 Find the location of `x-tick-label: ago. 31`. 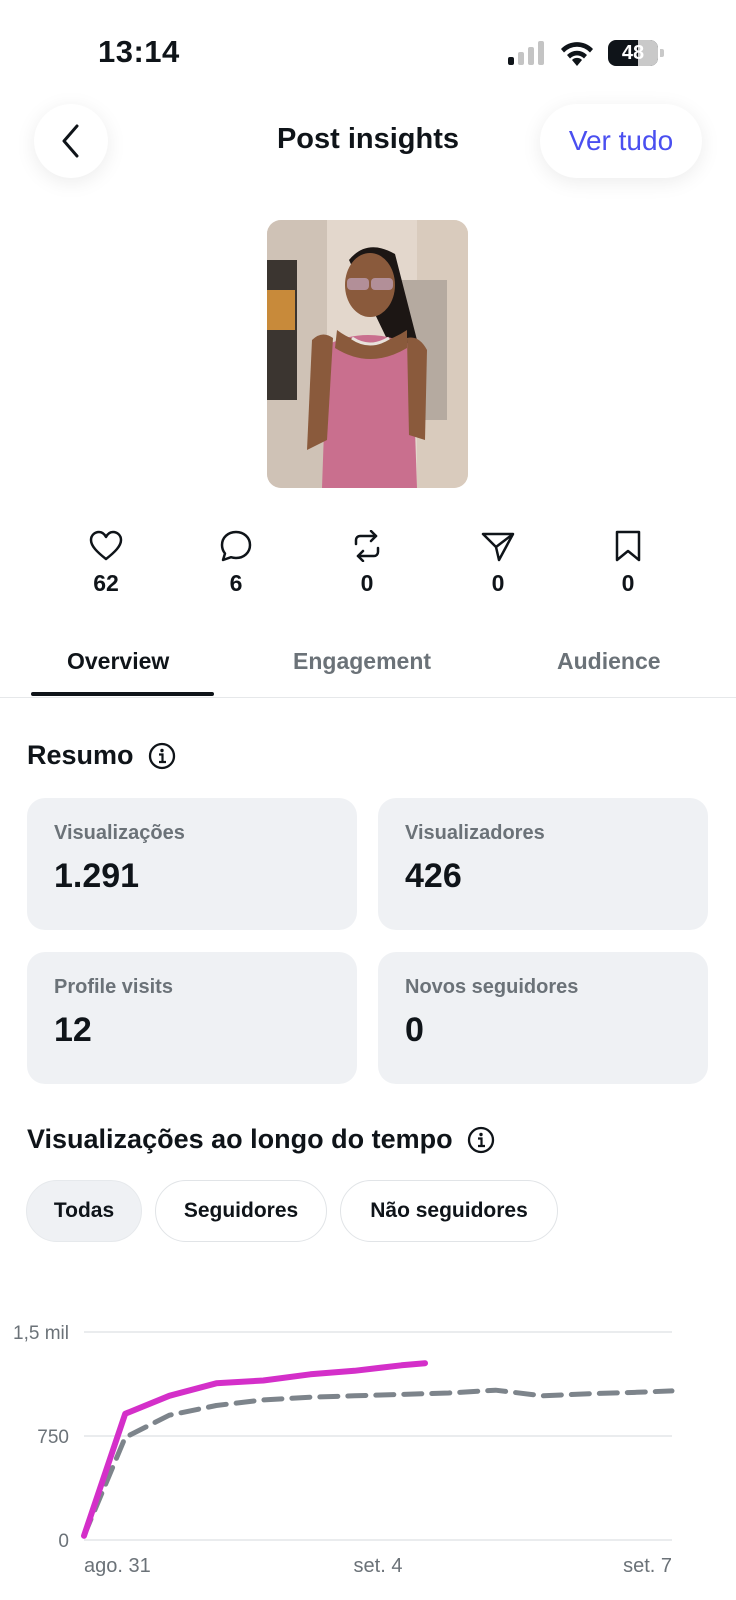

x-tick-label: ago. 31 is located at coordinates (117, 1566).